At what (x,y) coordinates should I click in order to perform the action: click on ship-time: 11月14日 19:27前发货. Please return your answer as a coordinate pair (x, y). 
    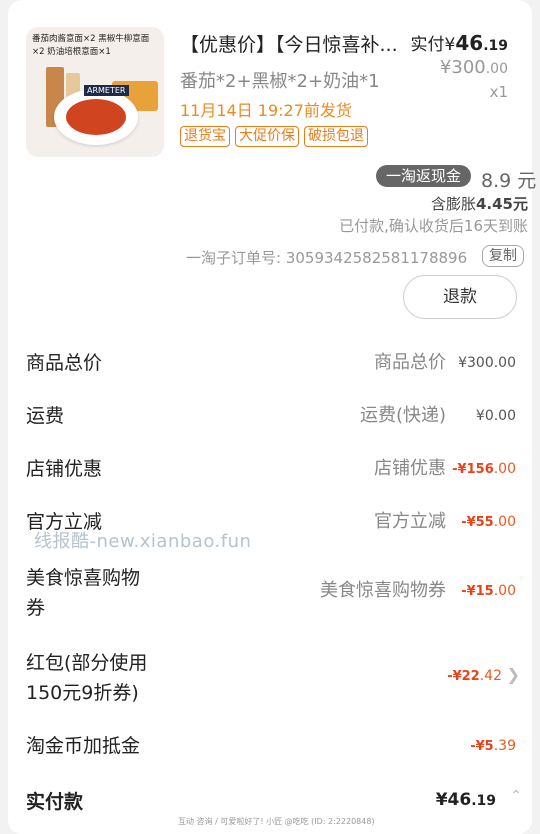
    Looking at the image, I should click on (266, 110).